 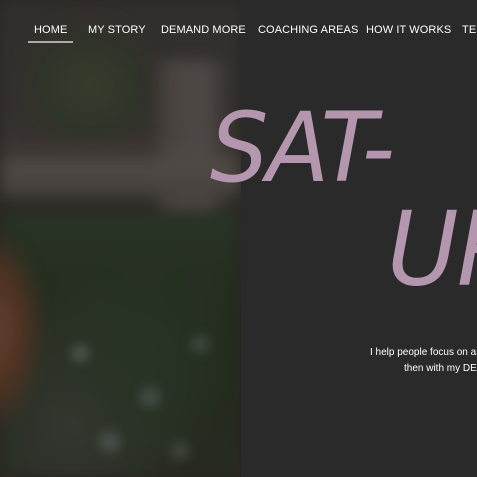 I want to click on nav-item-demand-more: DEMAND MORE, so click(x=203, y=30).